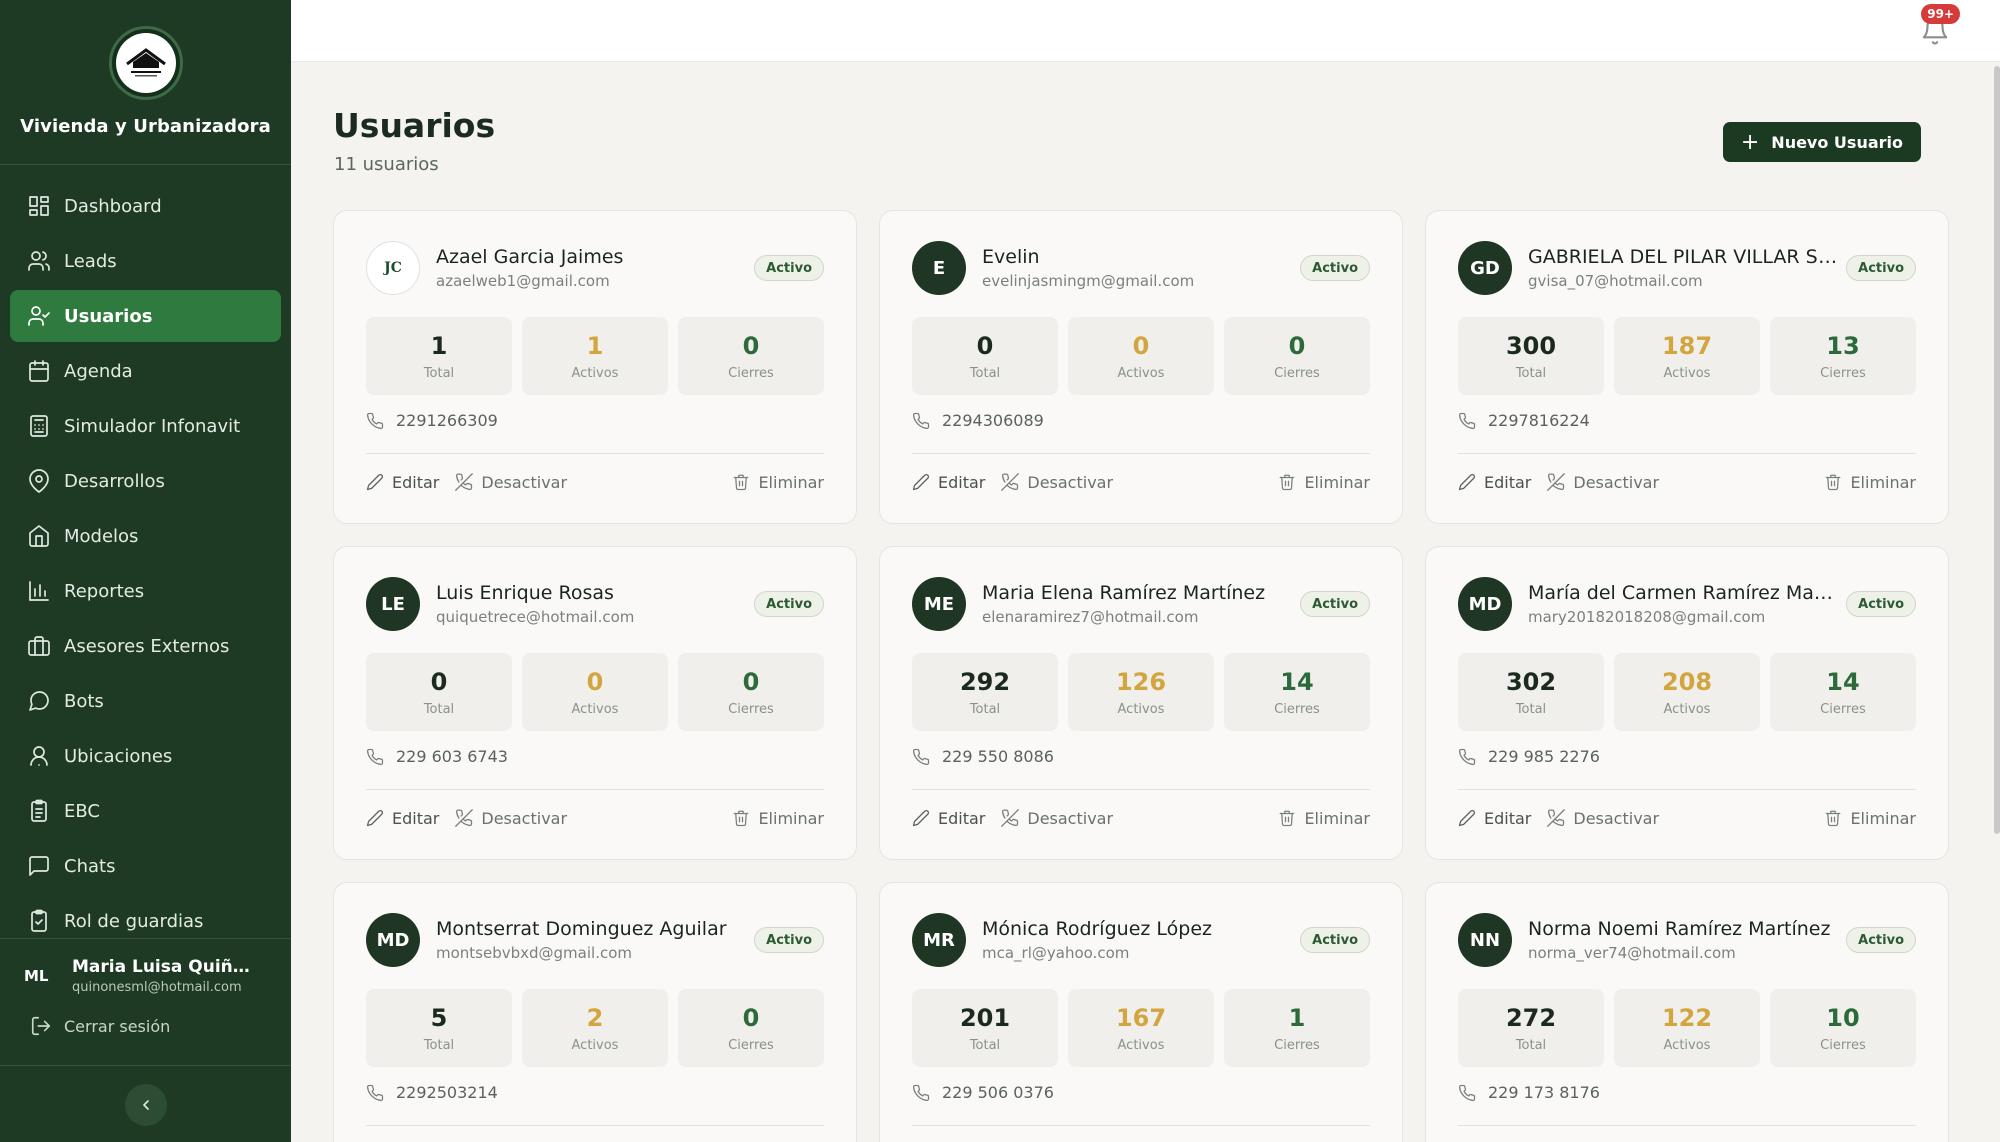  What do you see at coordinates (118, 756) in the screenshot?
I see `sidebar-item-label: Ubicaciones` at bounding box center [118, 756].